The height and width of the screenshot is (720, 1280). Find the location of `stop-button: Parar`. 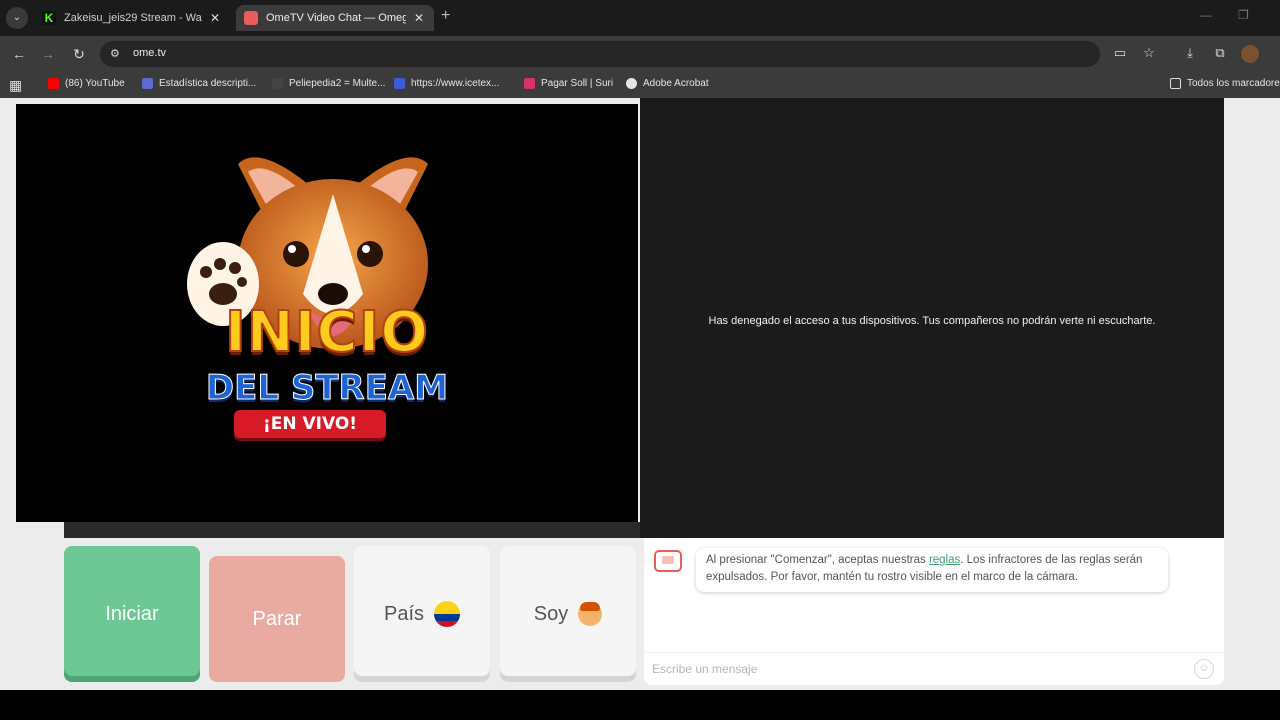

stop-button: Parar is located at coordinates (277, 619).